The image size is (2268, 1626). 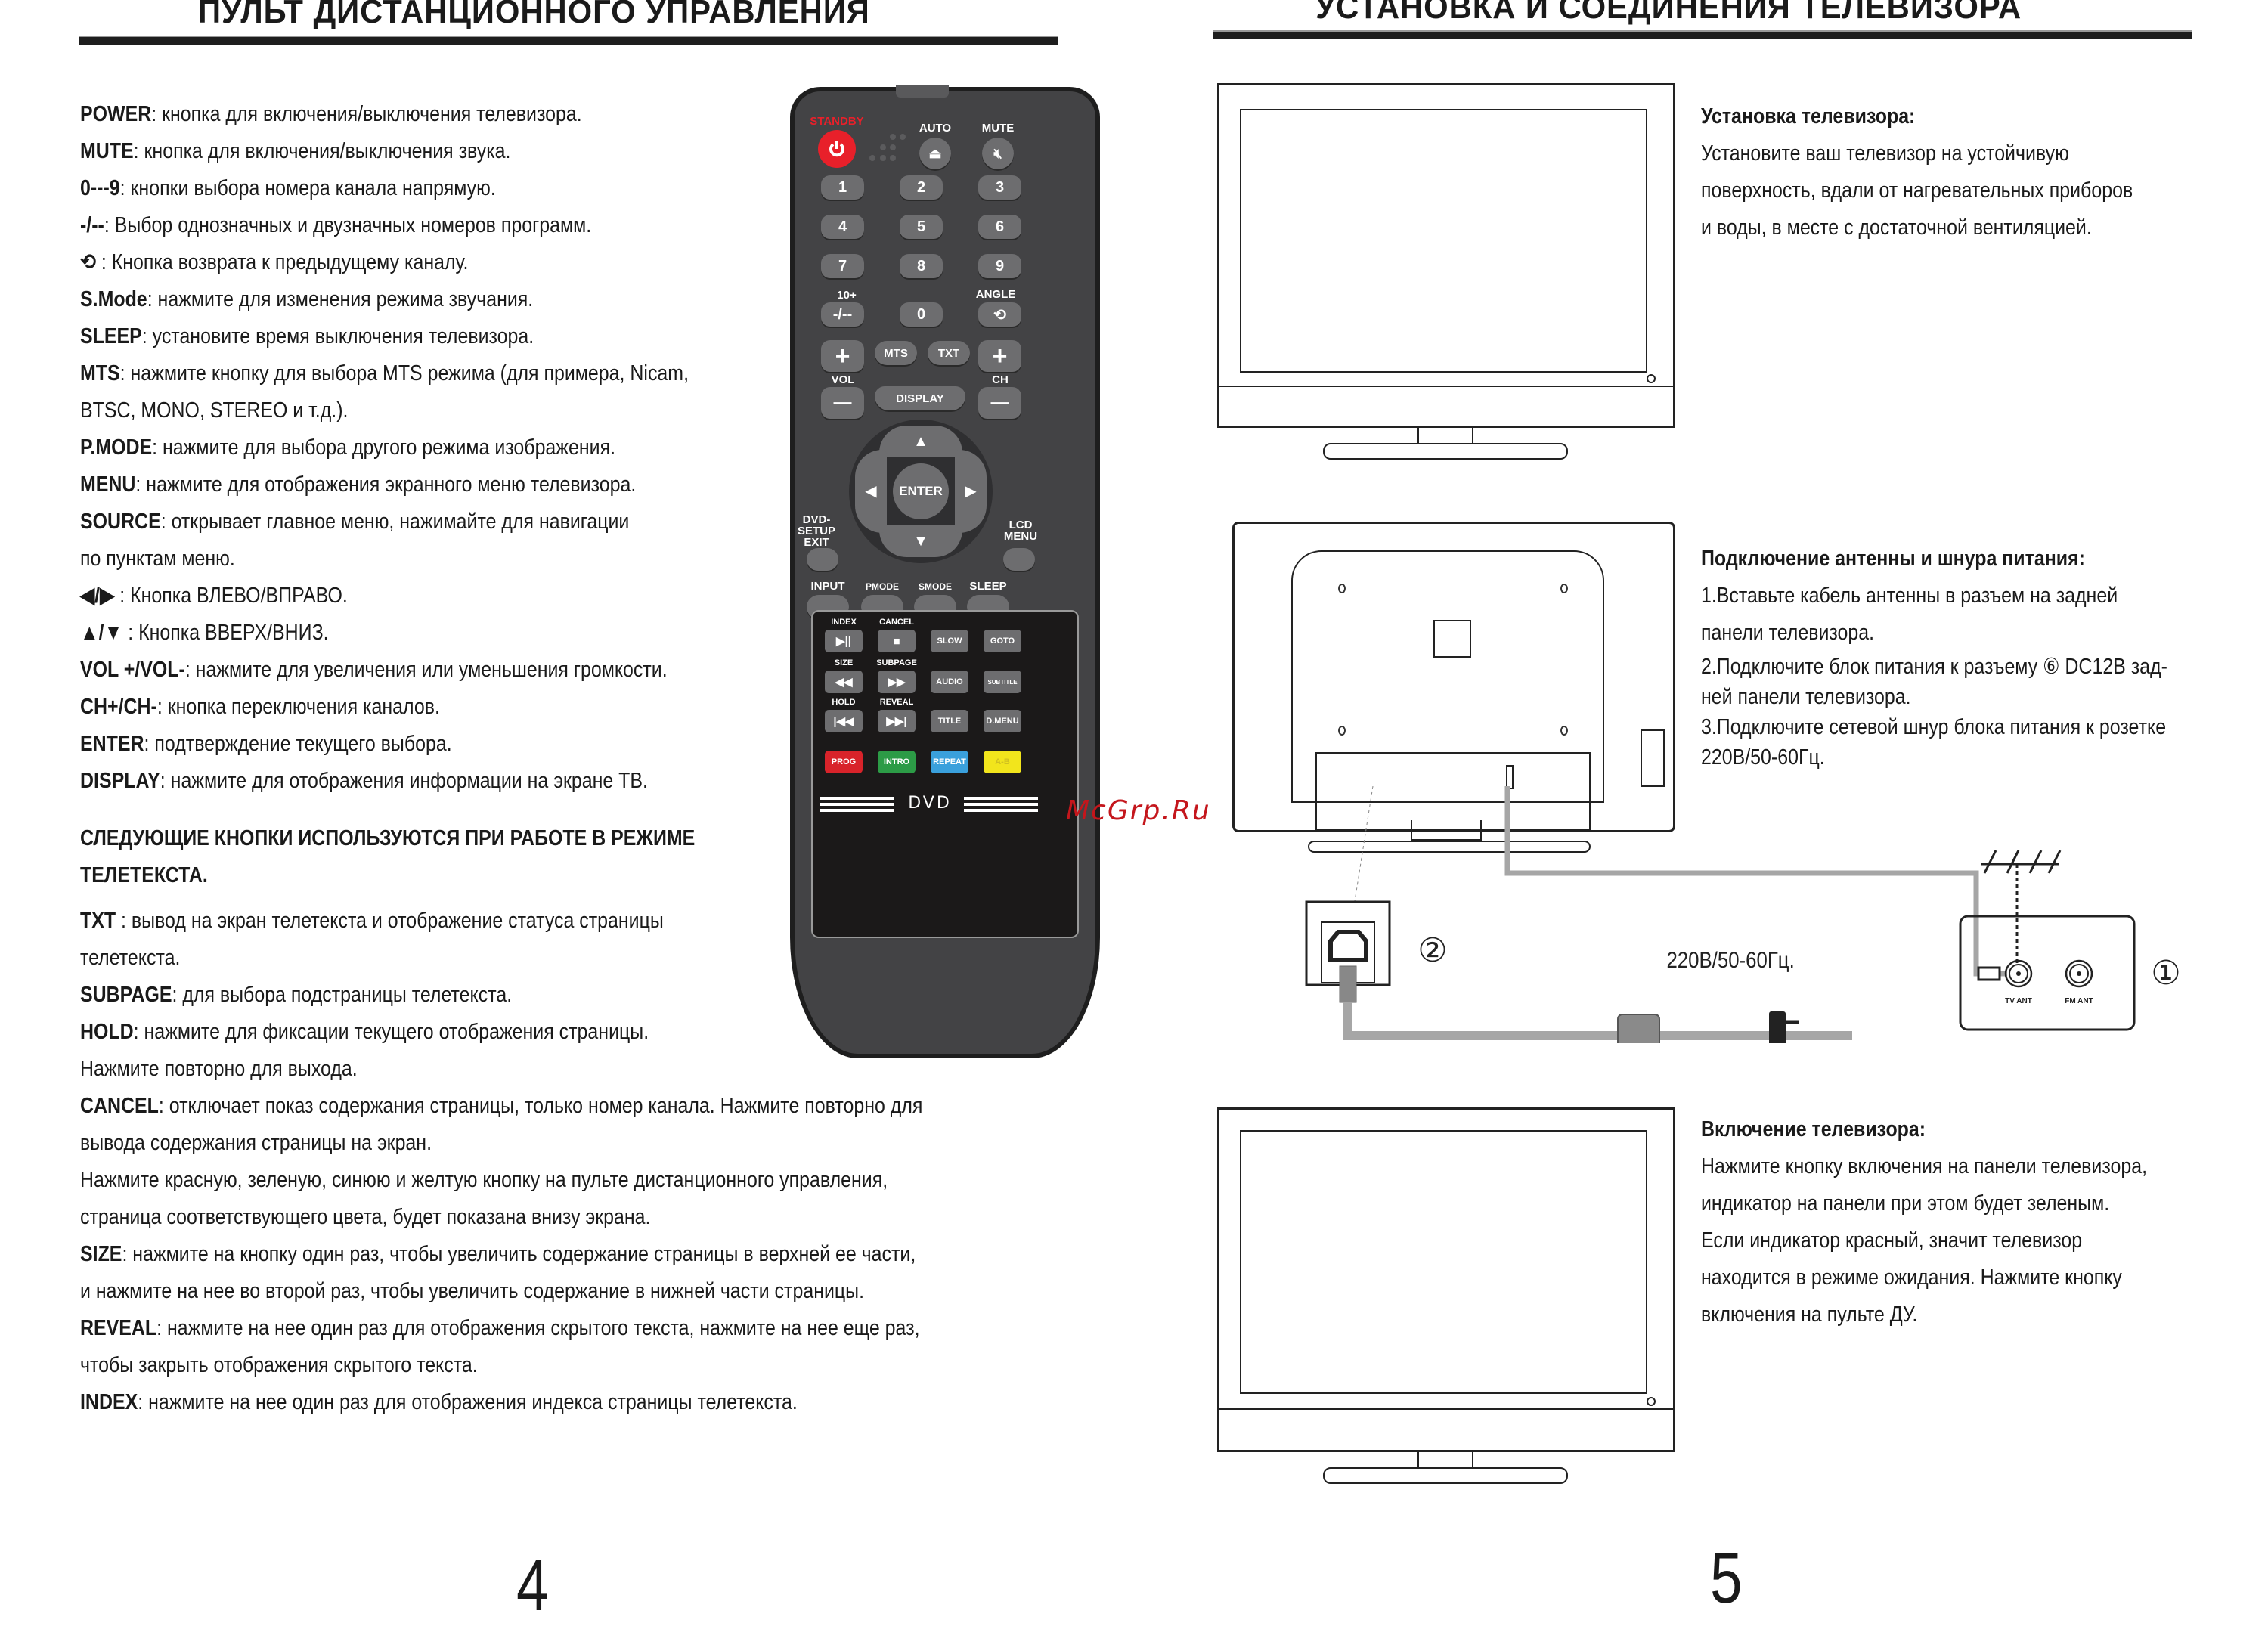 What do you see at coordinates (999, 403) in the screenshot?
I see `ch-minus-button: —` at bounding box center [999, 403].